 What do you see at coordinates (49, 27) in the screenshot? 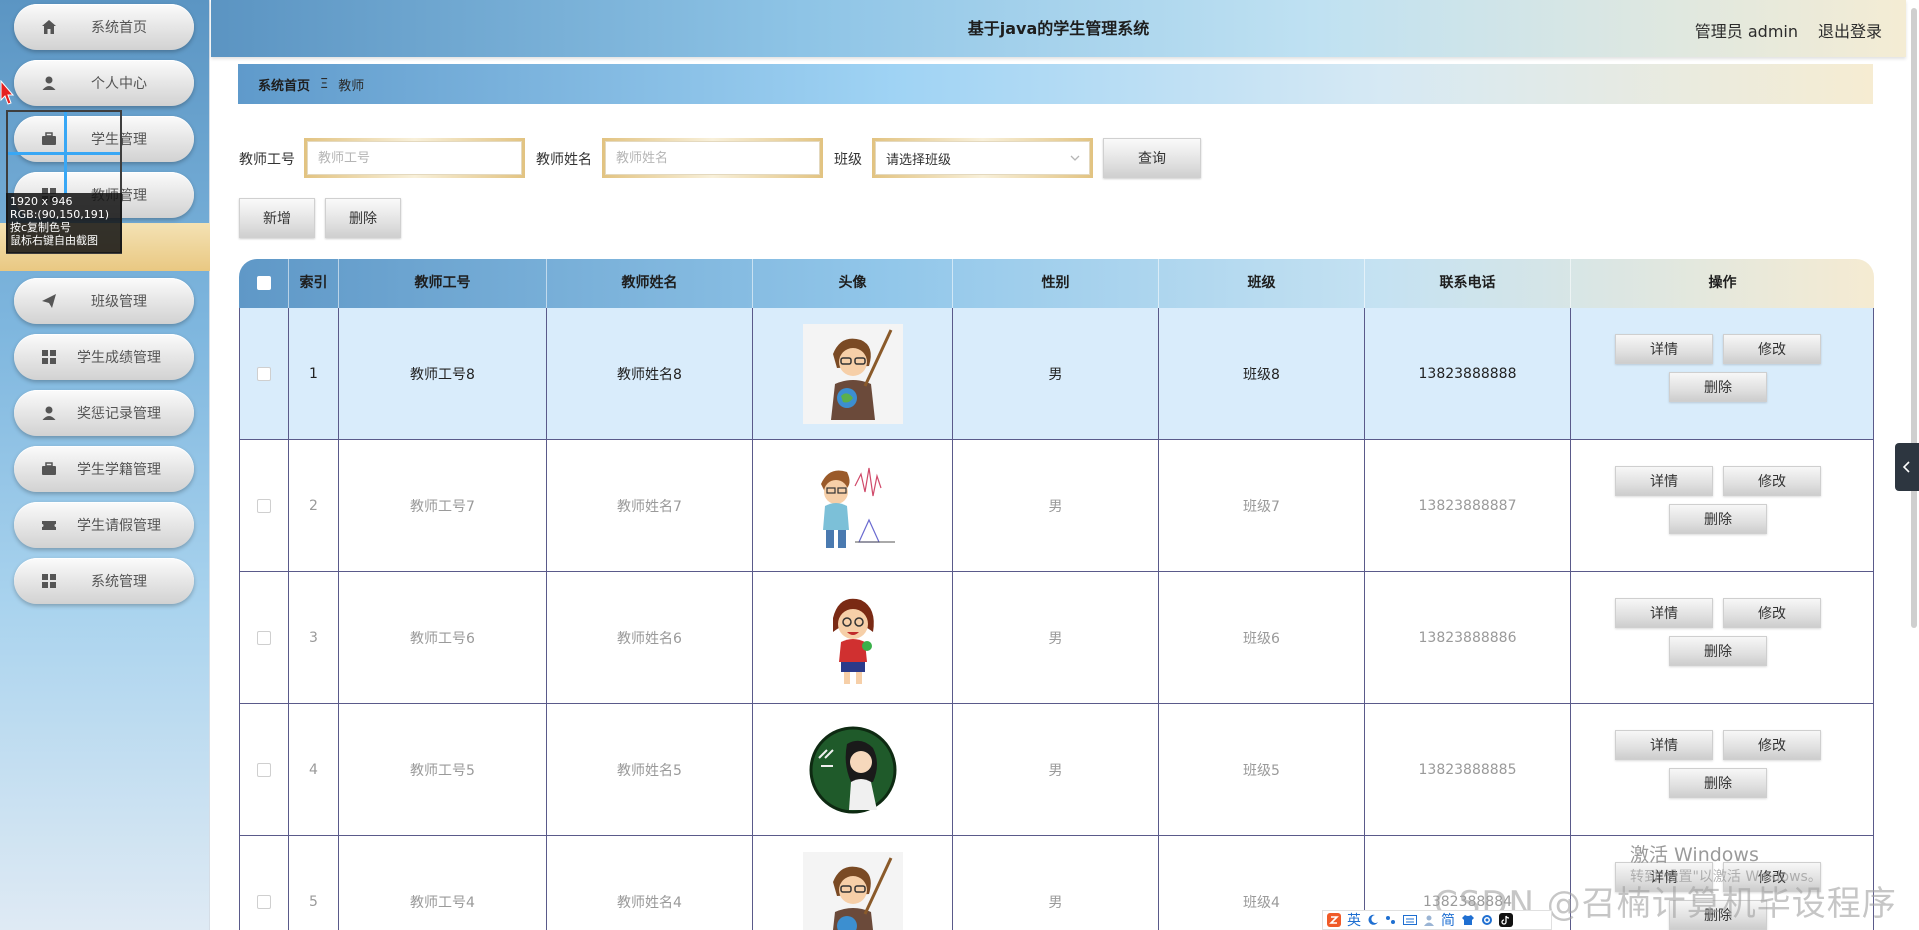
I see `home-icon` at bounding box center [49, 27].